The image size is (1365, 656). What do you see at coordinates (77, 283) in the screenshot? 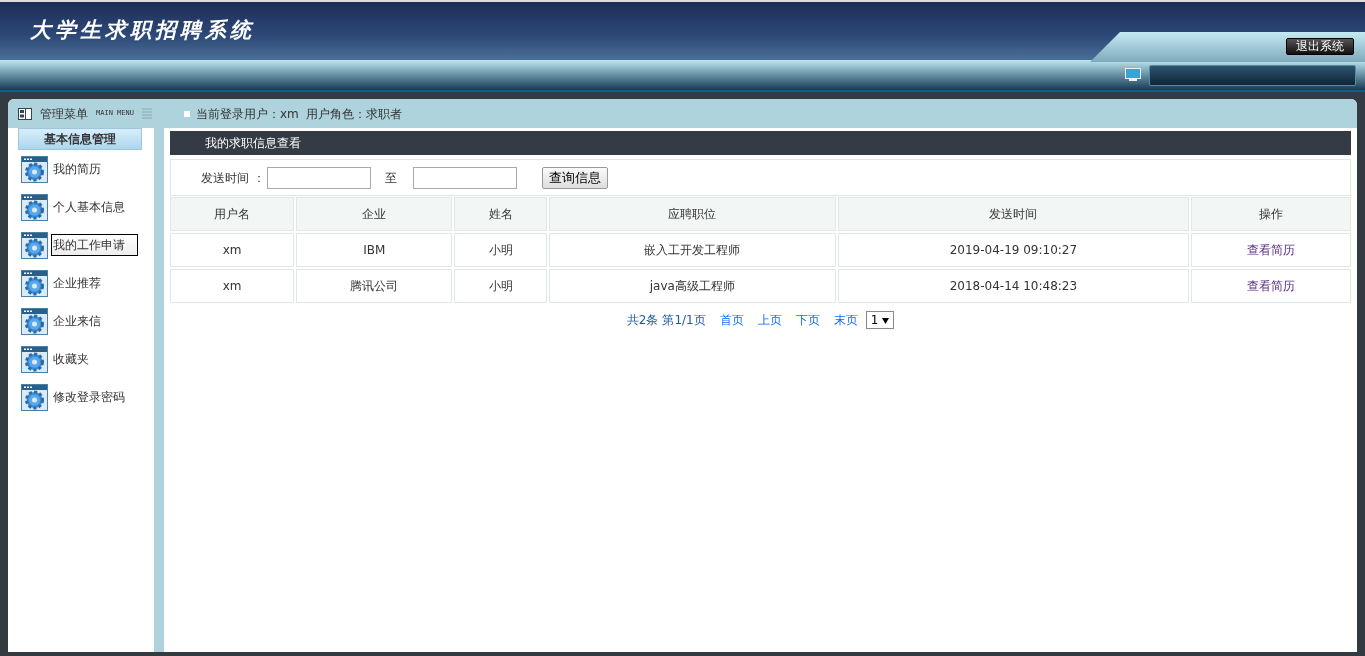
I see `sidebar-item: 企业推荐` at bounding box center [77, 283].